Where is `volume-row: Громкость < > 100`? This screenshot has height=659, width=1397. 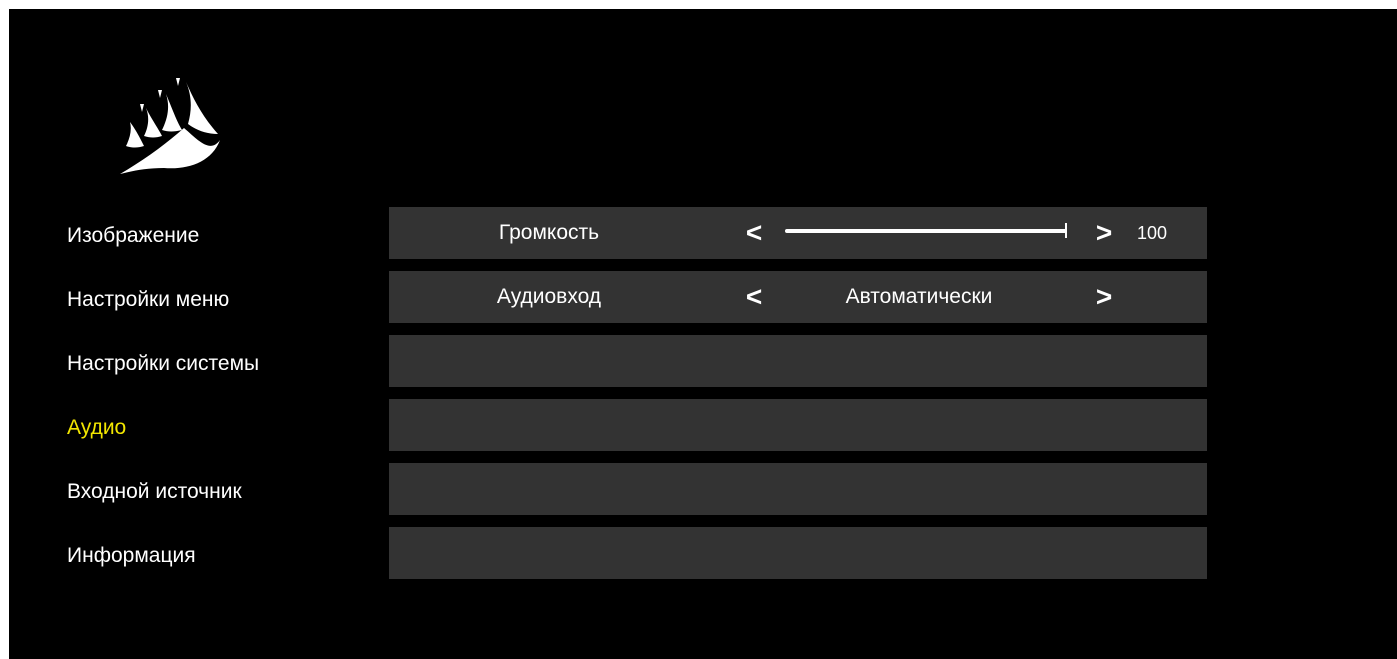 volume-row: Громкость < > 100 is located at coordinates (798, 233).